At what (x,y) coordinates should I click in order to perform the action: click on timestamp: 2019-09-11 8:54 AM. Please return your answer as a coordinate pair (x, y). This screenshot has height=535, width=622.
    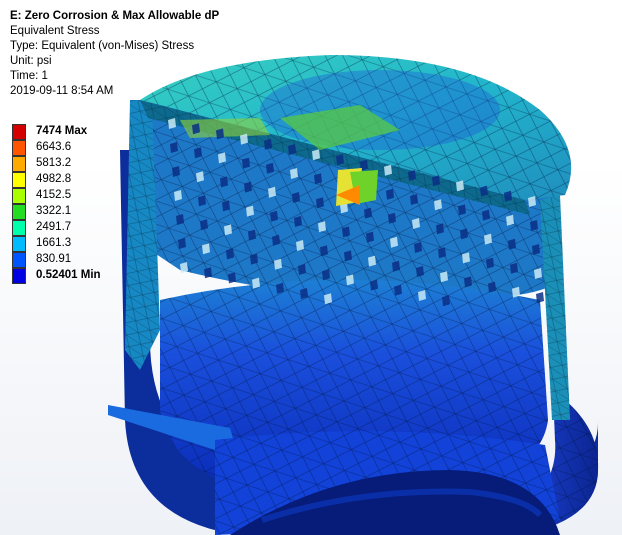
    Looking at the image, I should click on (62, 91).